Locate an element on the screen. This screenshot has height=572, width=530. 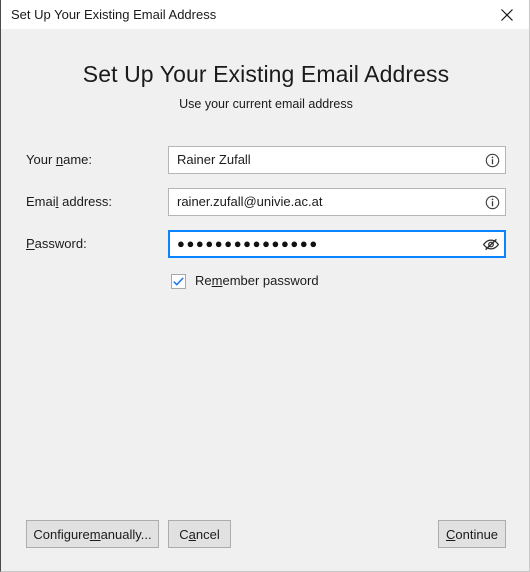
remember-label-accelerator: m is located at coordinates (217, 280).